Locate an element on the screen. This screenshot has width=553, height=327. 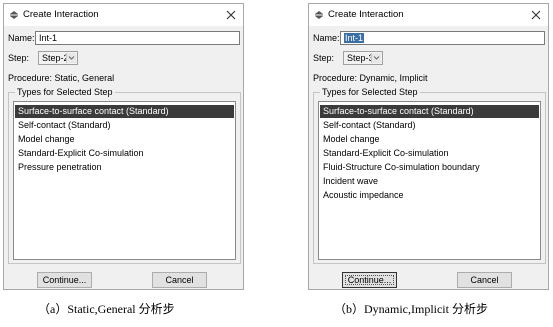
procedure-text: Procedure: Static, General is located at coordinates (61, 78).